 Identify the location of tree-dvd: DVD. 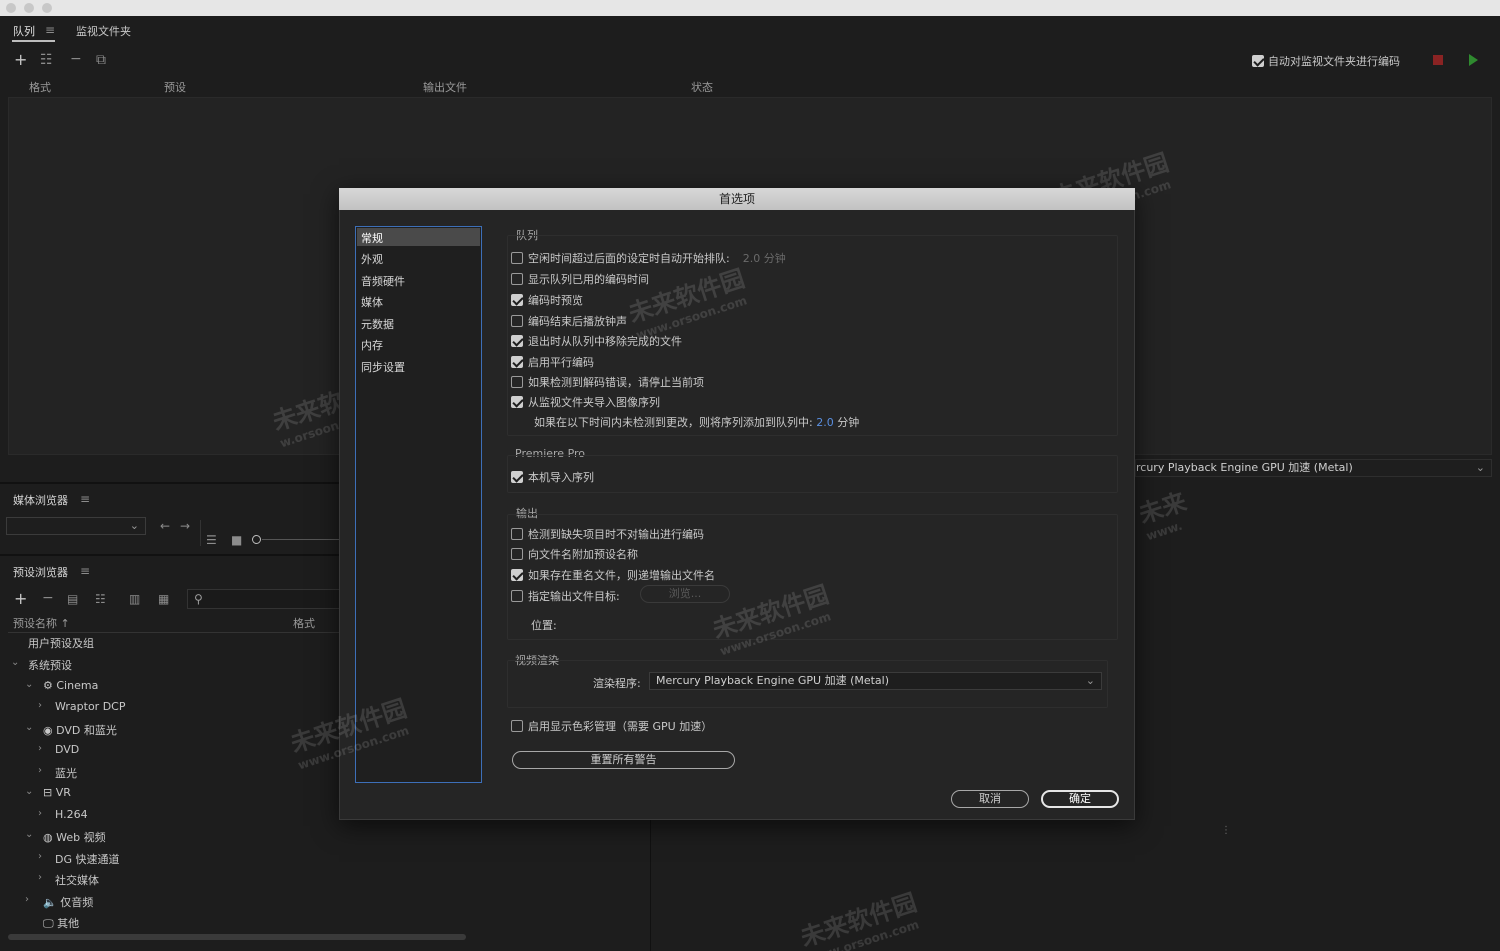
(67, 749).